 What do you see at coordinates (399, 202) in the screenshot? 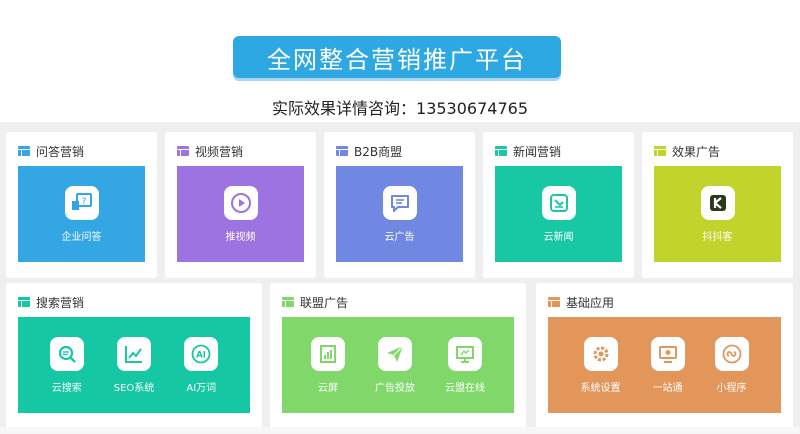
I see `chat-bubble-icon` at bounding box center [399, 202].